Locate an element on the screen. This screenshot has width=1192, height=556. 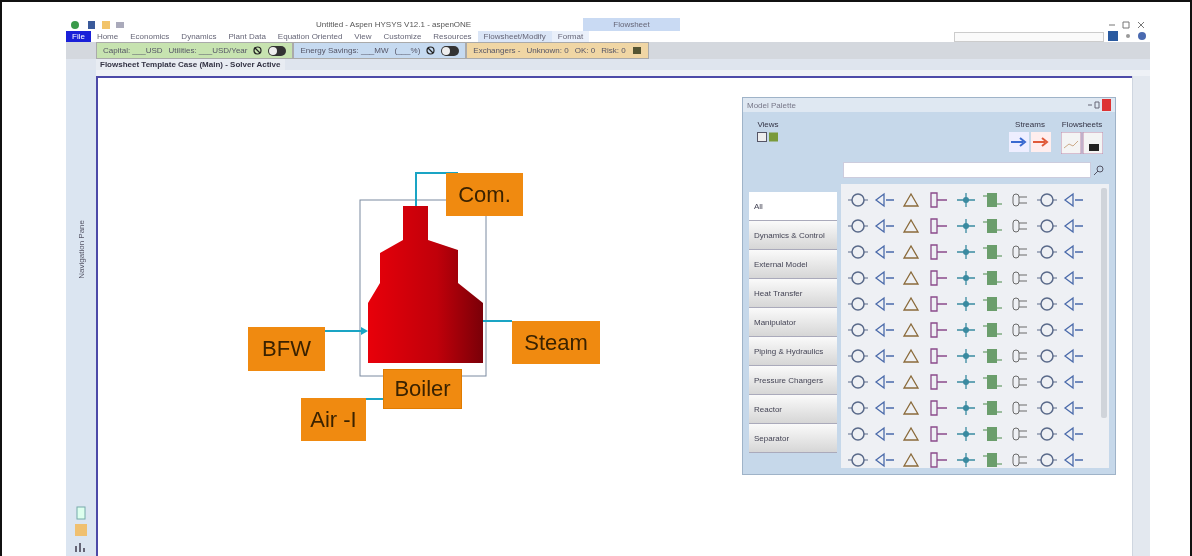
window-title: Untitled - Aspen HYSYS V12.1 - aspenONE is located at coordinates (394, 24).